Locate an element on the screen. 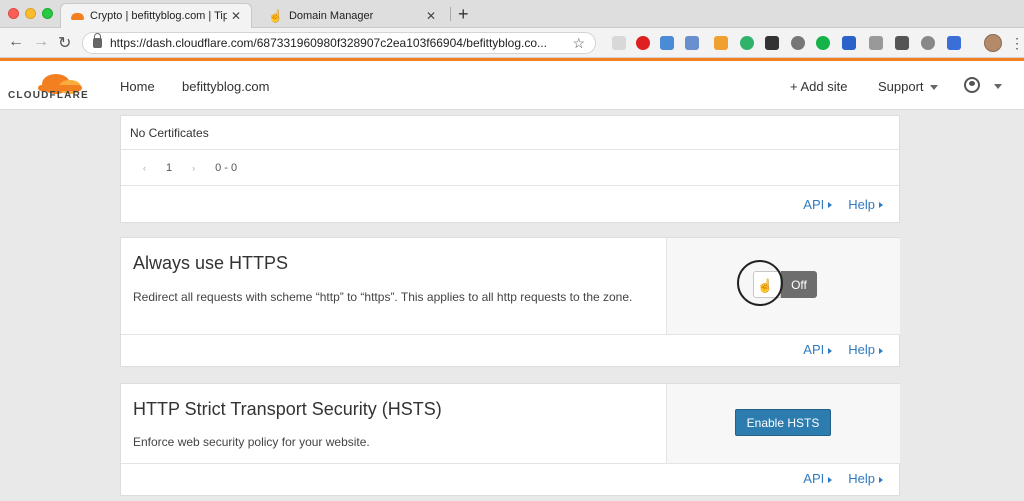 This screenshot has height=501, width=1024. feature-control: Enable HSTS is located at coordinates (783, 424).